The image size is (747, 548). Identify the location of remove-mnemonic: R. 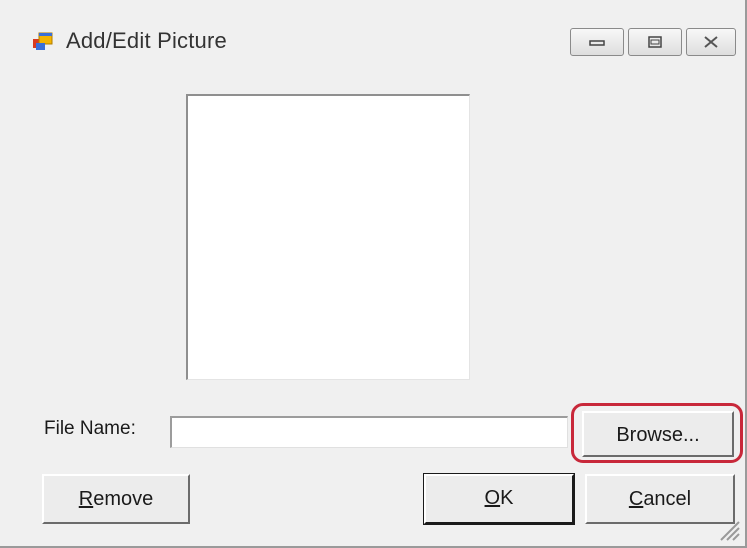
(86, 499).